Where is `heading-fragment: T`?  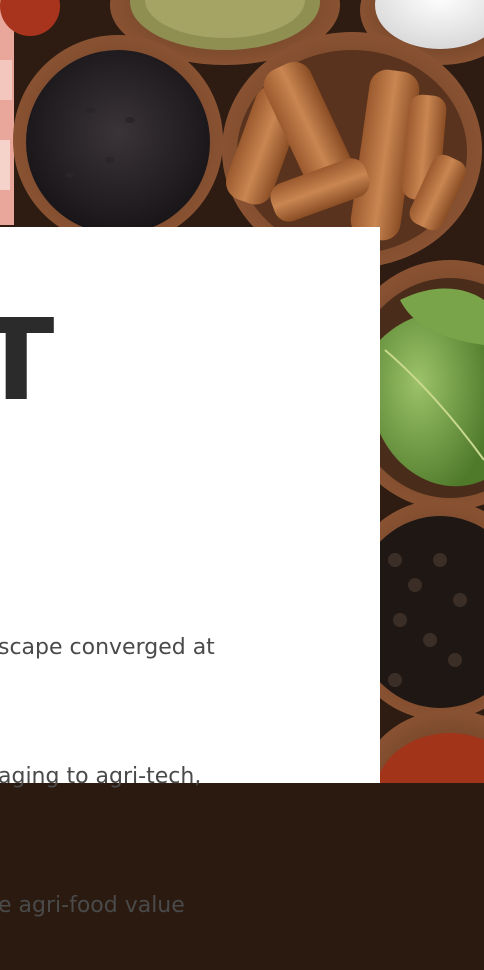
heading-fragment: T is located at coordinates (27, 361).